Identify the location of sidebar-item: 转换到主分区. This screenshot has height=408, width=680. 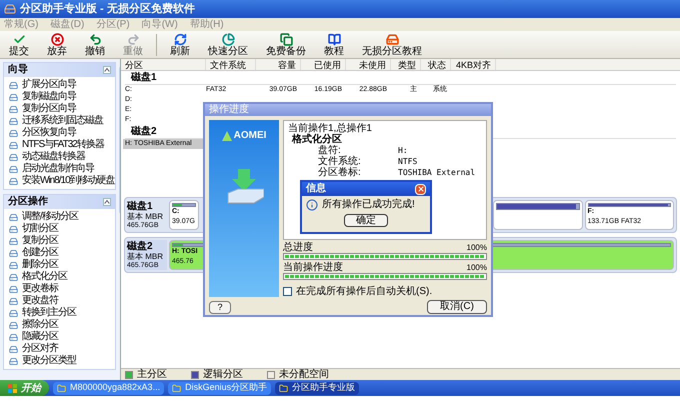
(59, 313).